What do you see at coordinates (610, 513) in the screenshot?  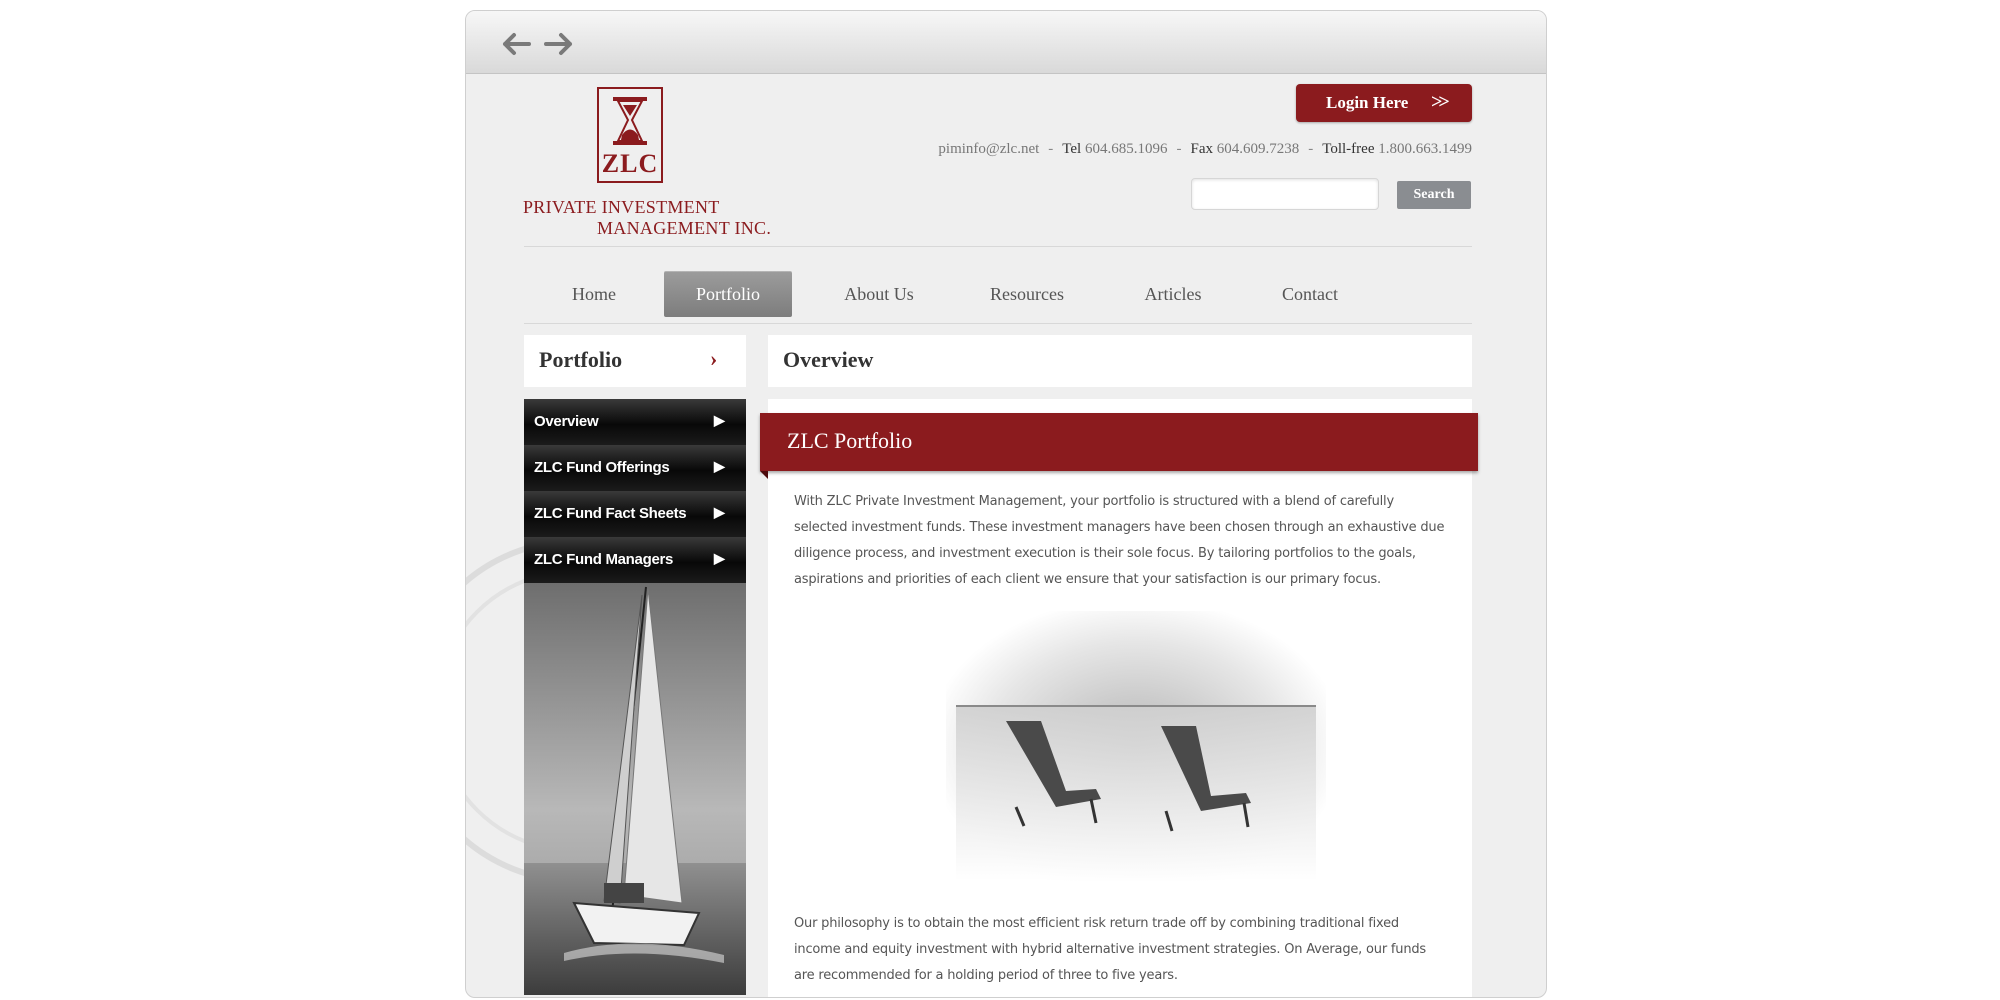 I see `sidebar-item-label: ZLC Fund Fact Sheets` at bounding box center [610, 513].